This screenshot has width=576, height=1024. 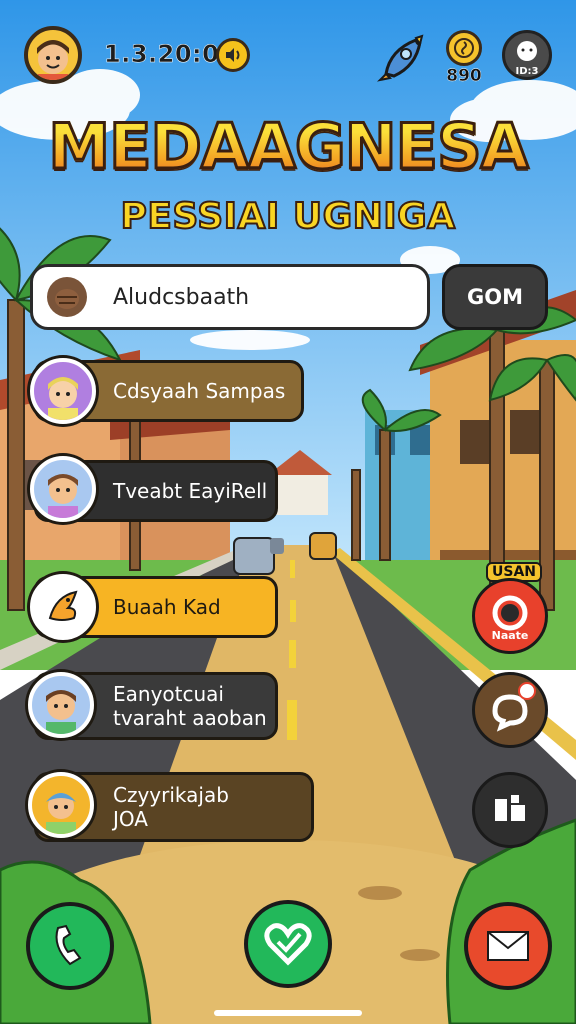 I want to click on contact-name: Czyyrikajab JOA, so click(x=171, y=807).